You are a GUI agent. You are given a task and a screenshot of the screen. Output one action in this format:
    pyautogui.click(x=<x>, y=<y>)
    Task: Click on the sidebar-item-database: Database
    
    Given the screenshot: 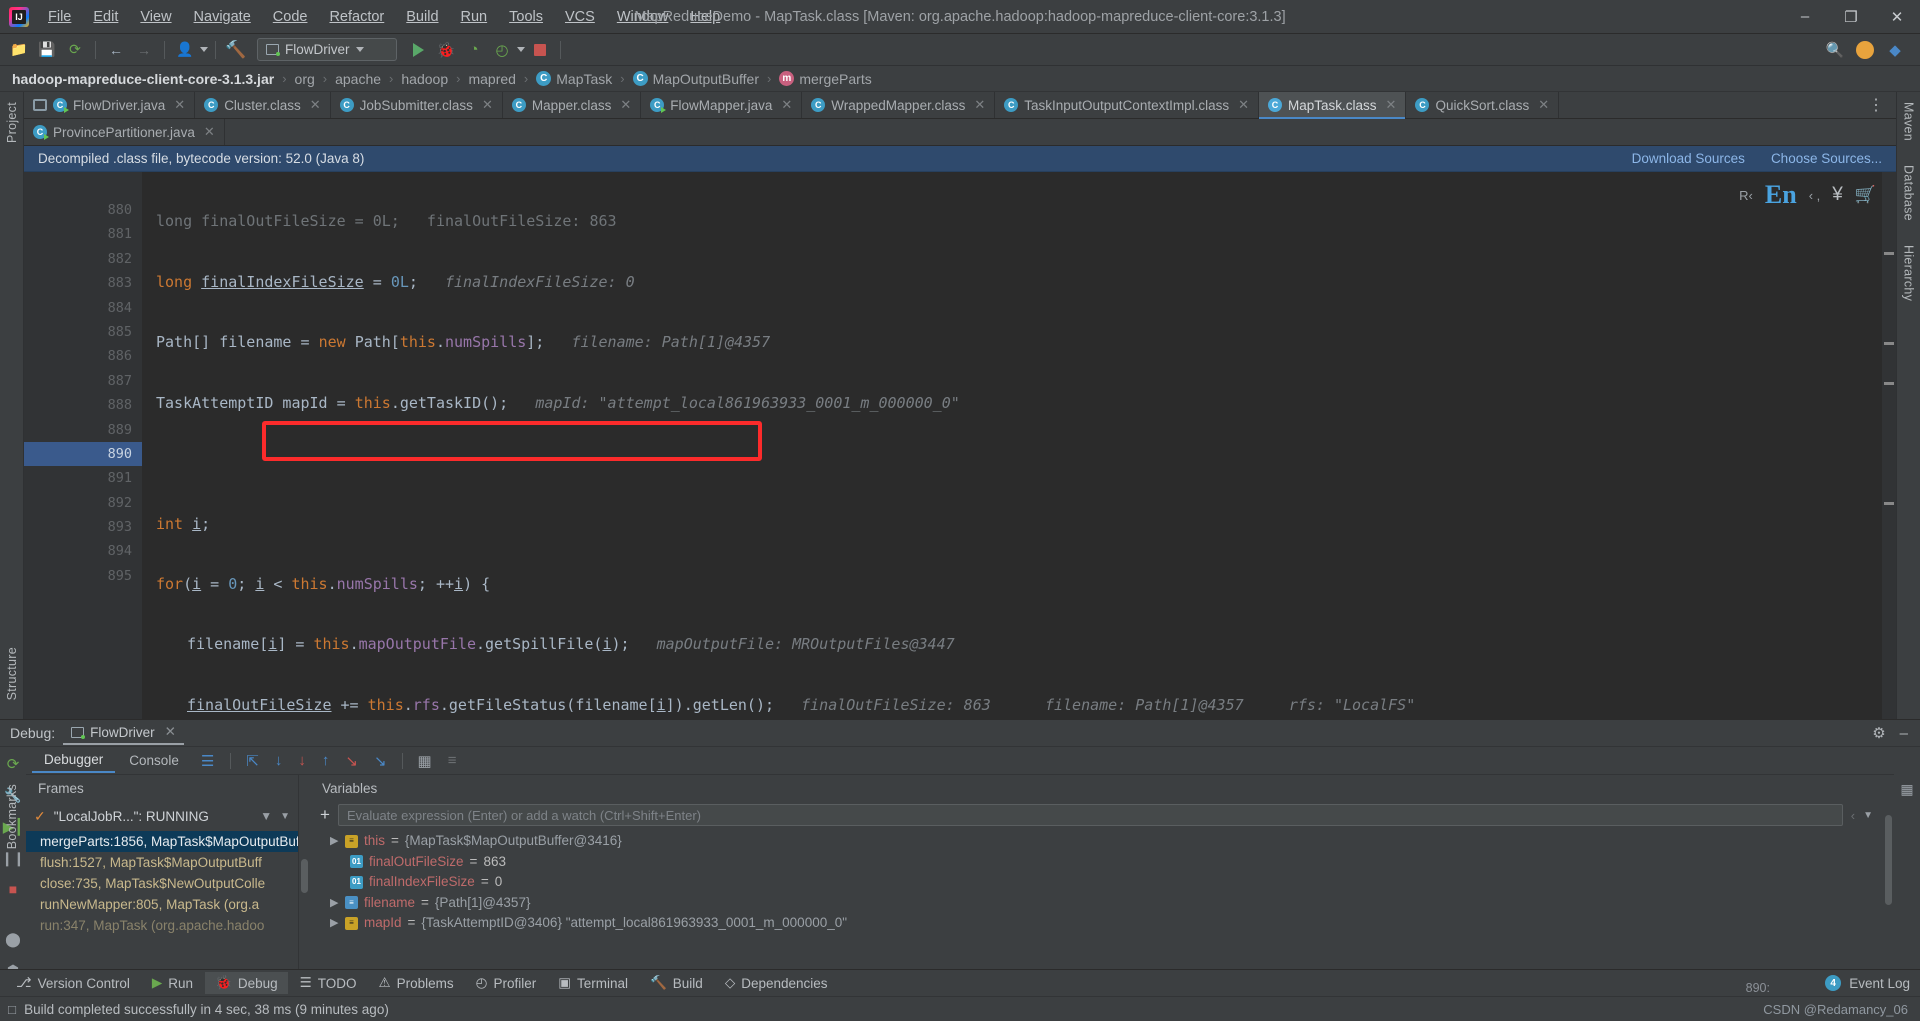 What is the action you would take?
    pyautogui.click(x=1909, y=193)
    